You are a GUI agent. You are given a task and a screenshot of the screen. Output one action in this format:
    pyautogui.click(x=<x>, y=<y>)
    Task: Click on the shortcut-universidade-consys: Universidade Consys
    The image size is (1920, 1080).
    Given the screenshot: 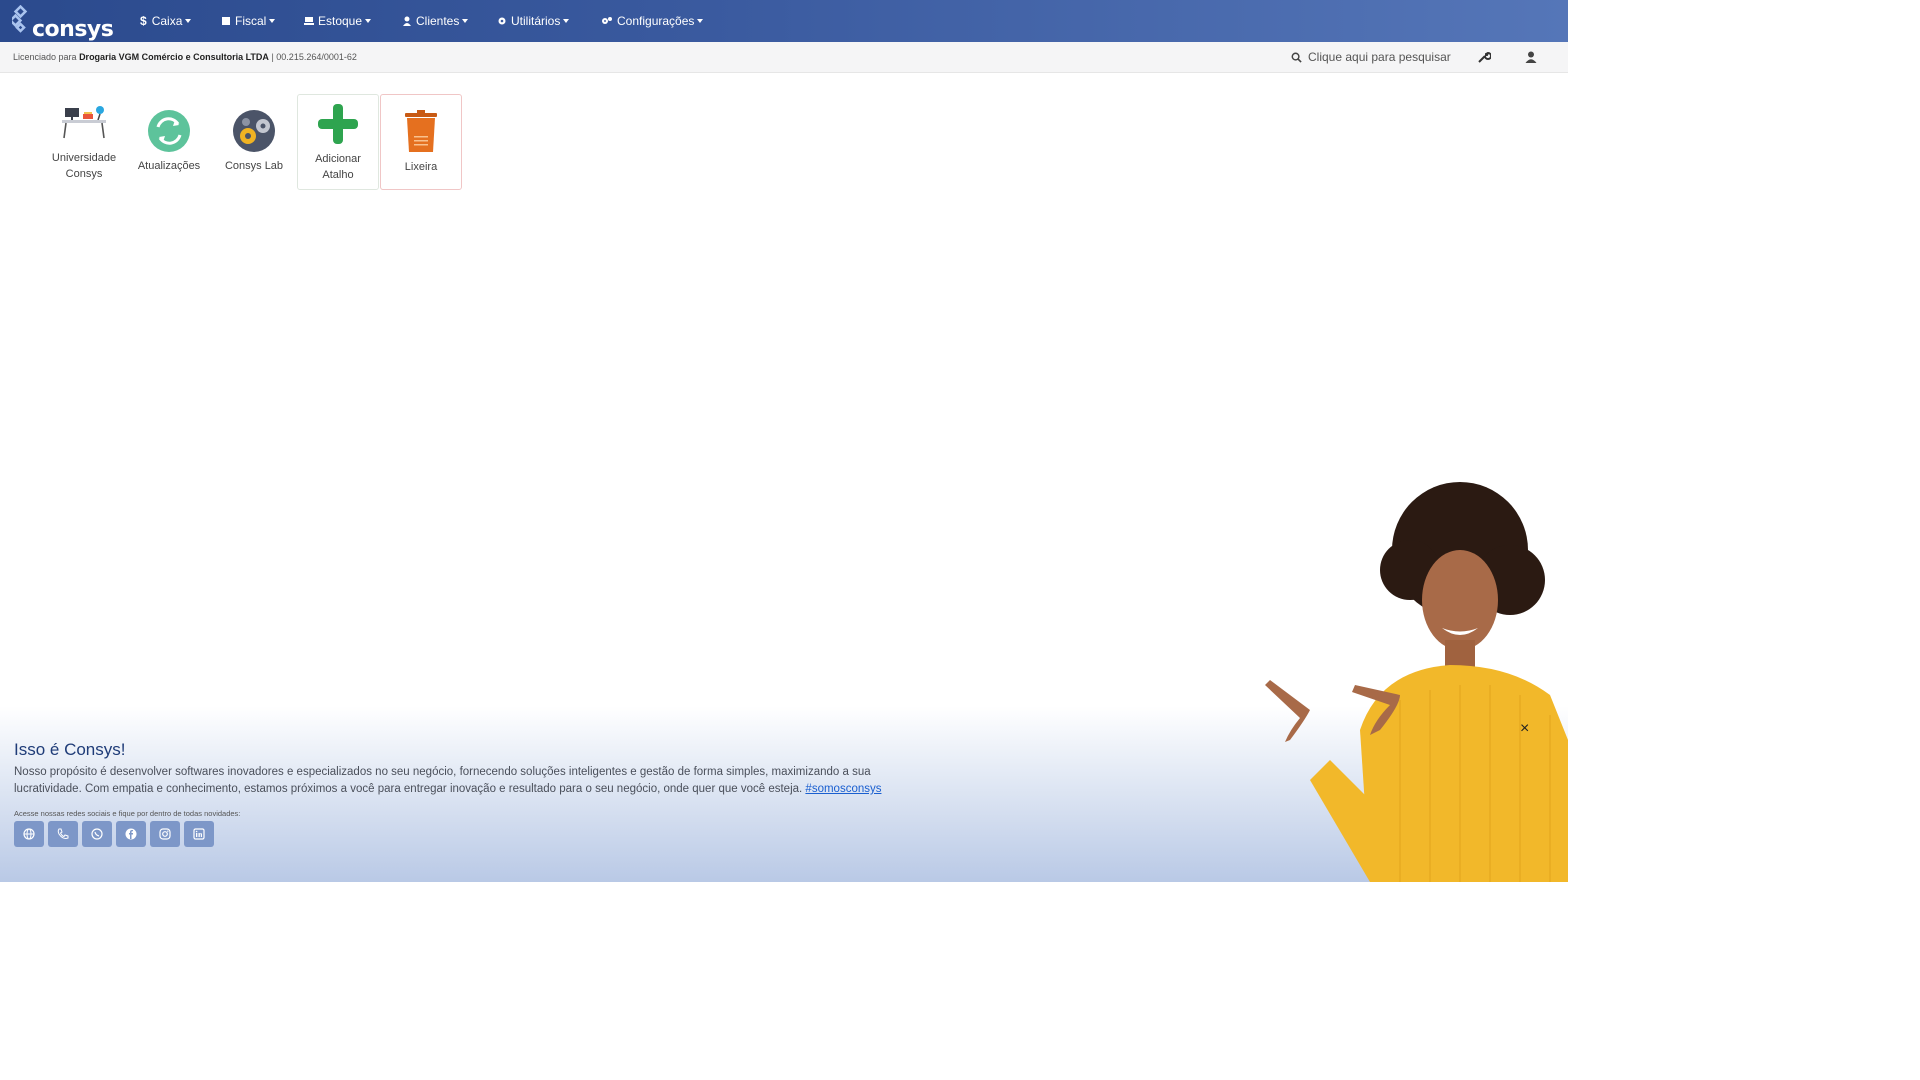 What is the action you would take?
    pyautogui.click(x=84, y=142)
    